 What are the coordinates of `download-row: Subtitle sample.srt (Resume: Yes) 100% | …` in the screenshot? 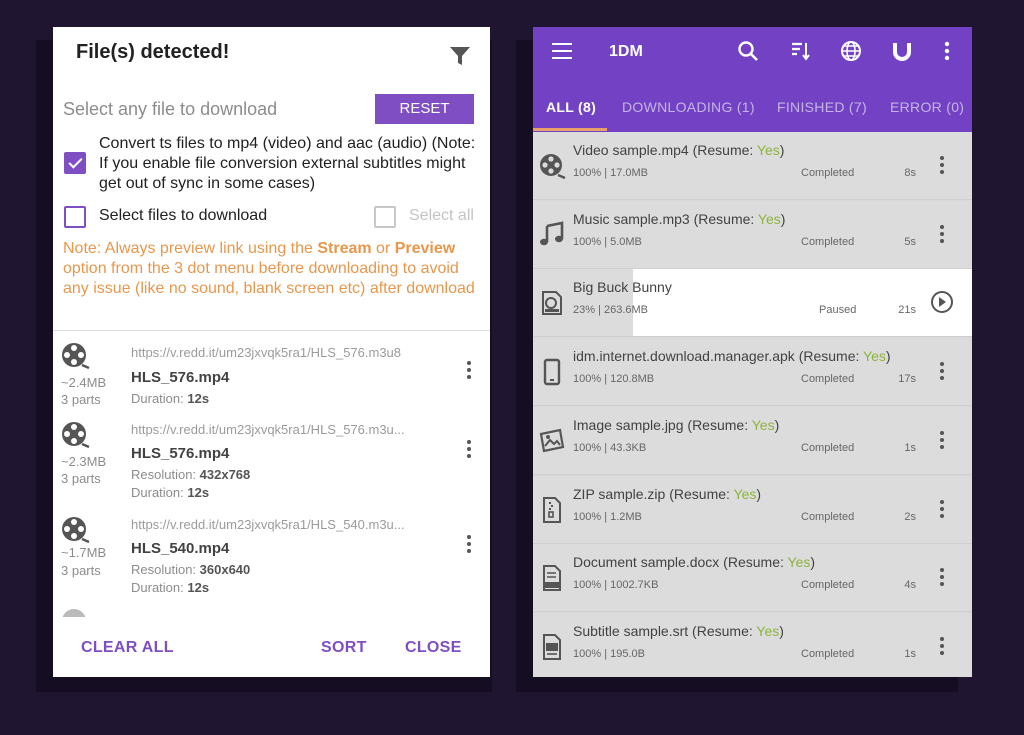 It's located at (752, 644).